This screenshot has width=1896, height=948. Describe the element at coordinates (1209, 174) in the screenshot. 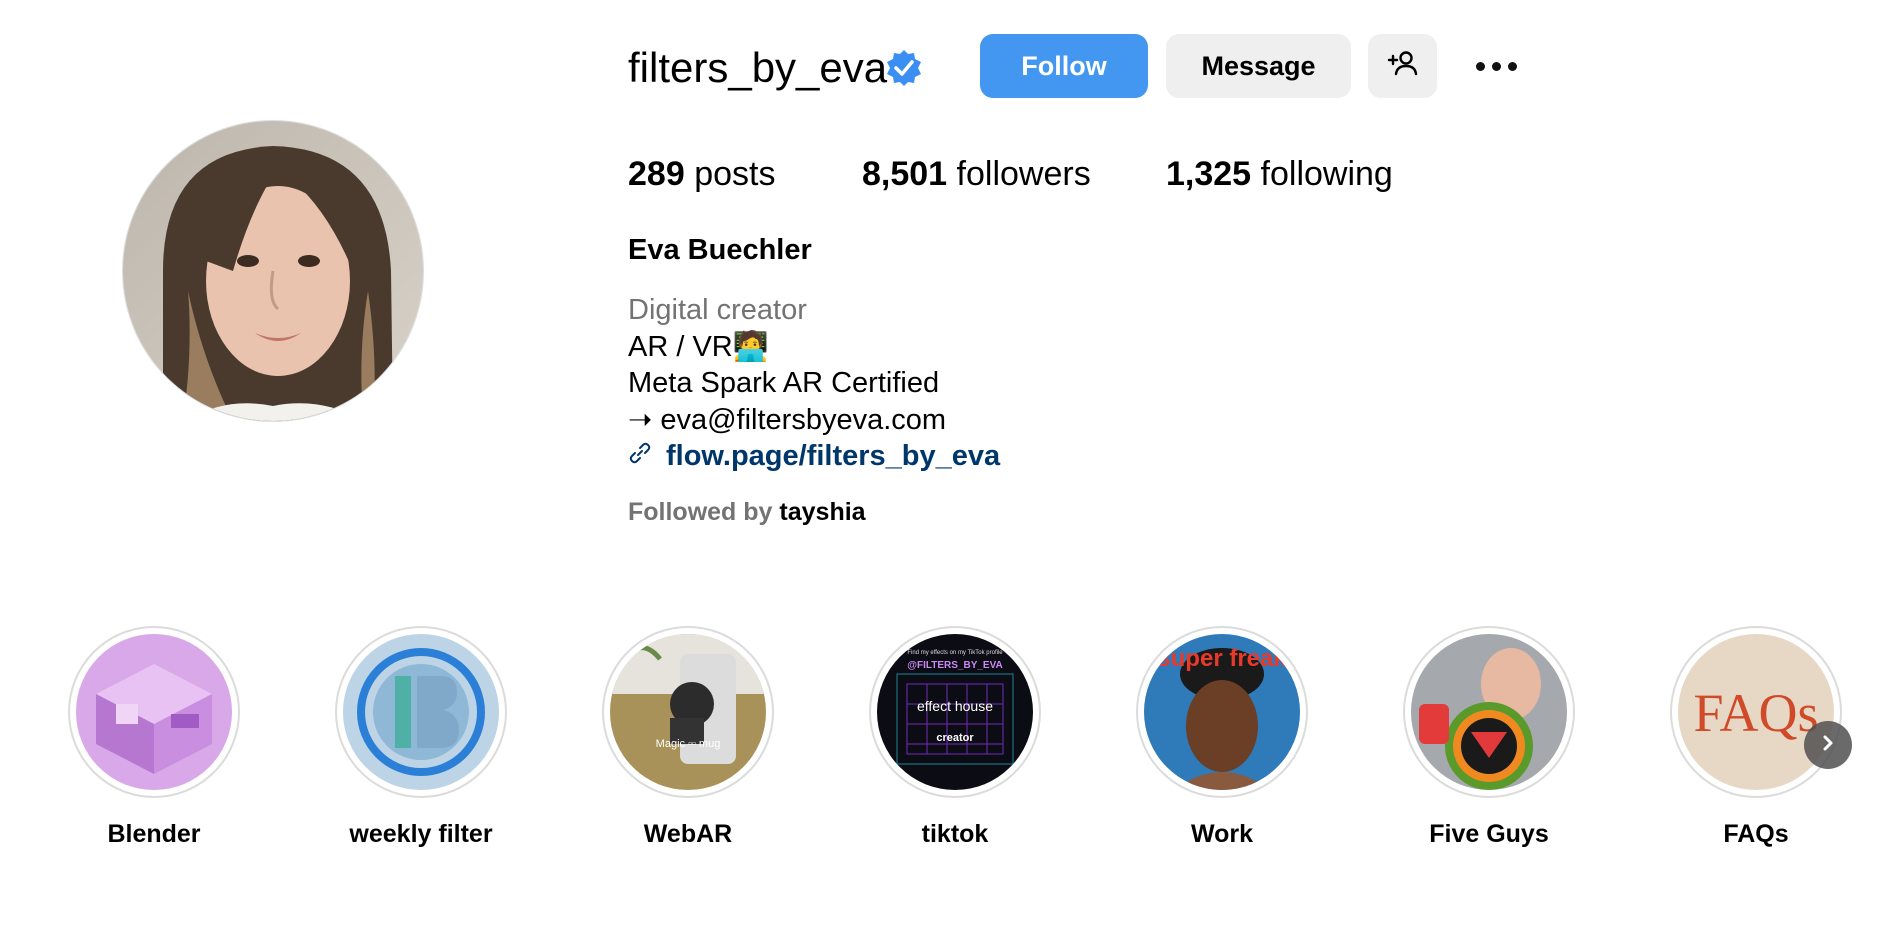

I see `following-count: 1,325` at that location.